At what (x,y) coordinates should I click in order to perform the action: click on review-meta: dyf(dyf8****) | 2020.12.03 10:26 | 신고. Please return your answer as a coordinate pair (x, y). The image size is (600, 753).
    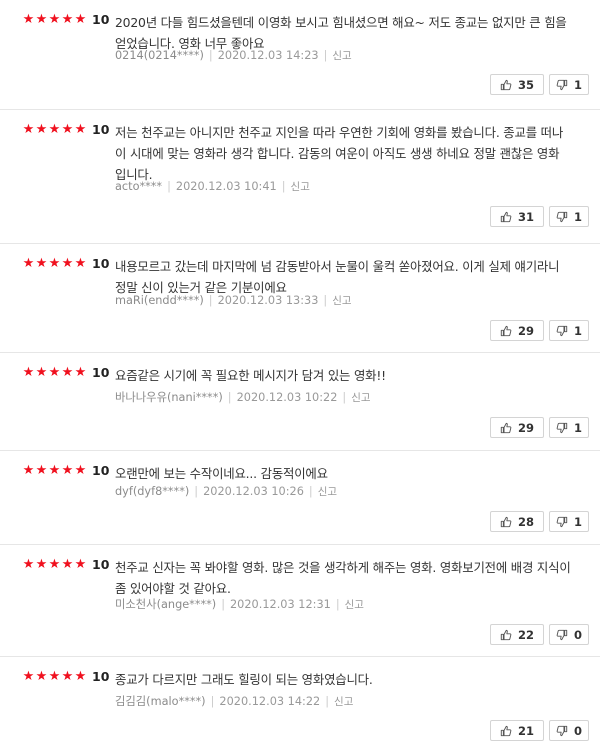
    Looking at the image, I should click on (226, 492).